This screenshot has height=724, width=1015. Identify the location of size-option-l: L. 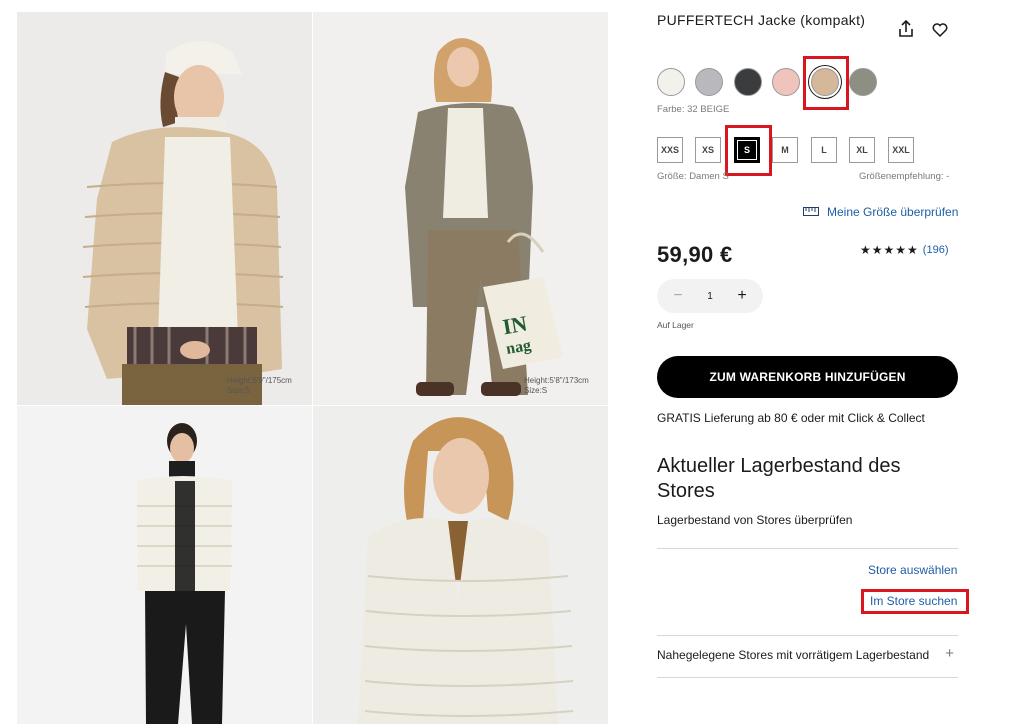
(824, 150).